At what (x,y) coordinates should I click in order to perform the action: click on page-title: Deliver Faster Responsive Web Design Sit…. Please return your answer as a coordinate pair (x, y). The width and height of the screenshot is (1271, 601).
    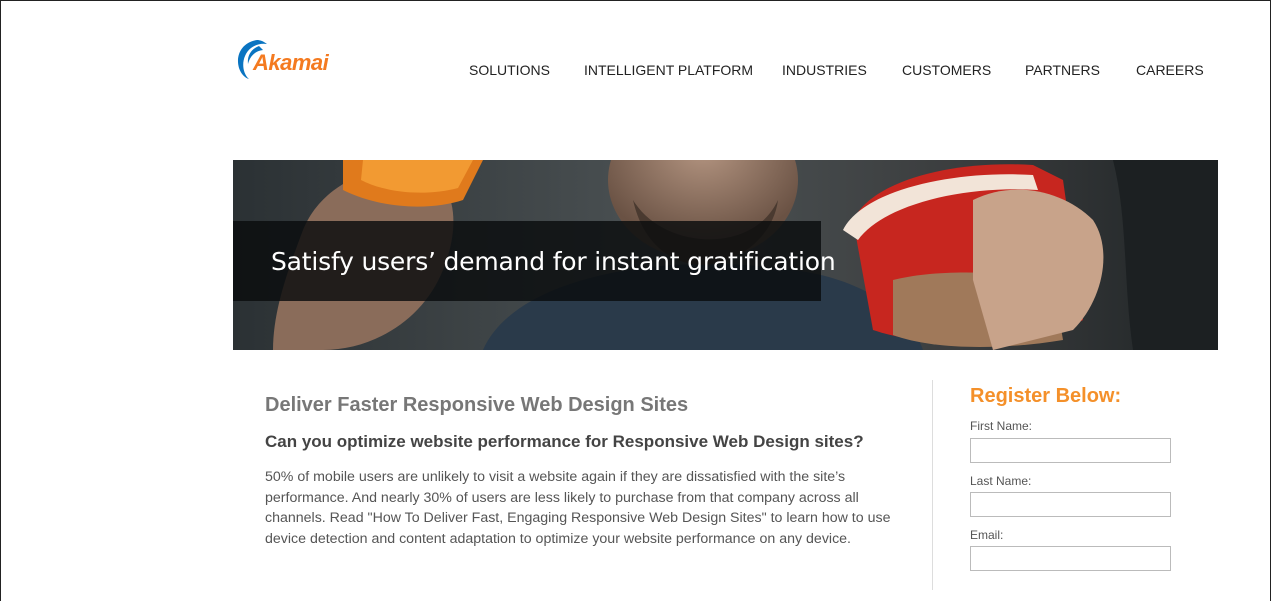
    Looking at the image, I should click on (477, 405).